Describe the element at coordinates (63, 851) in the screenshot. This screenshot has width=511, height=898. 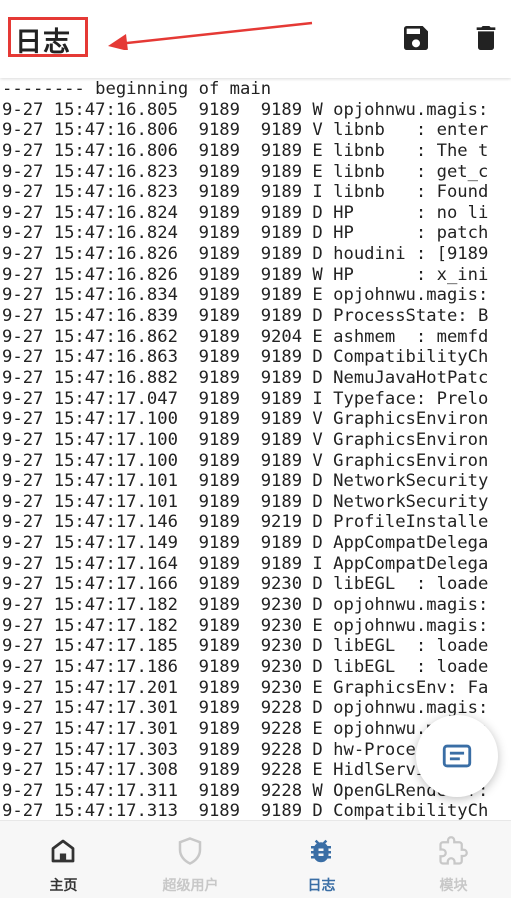
I see `home-icon` at that location.